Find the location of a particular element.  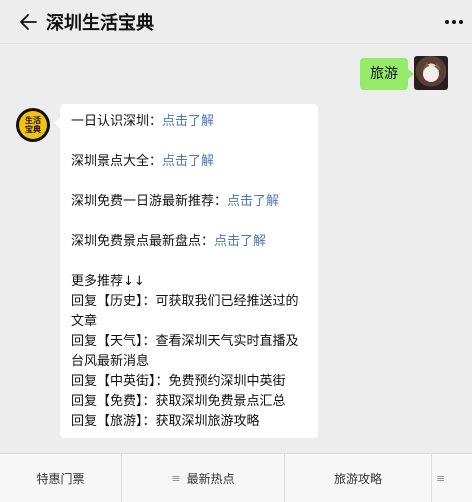

bot-avatar-line2: 宝典 is located at coordinates (33, 129).